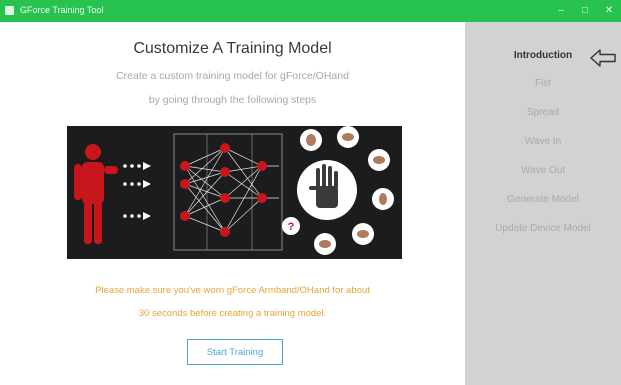  I want to click on maximize-button: □, so click(585, 11).